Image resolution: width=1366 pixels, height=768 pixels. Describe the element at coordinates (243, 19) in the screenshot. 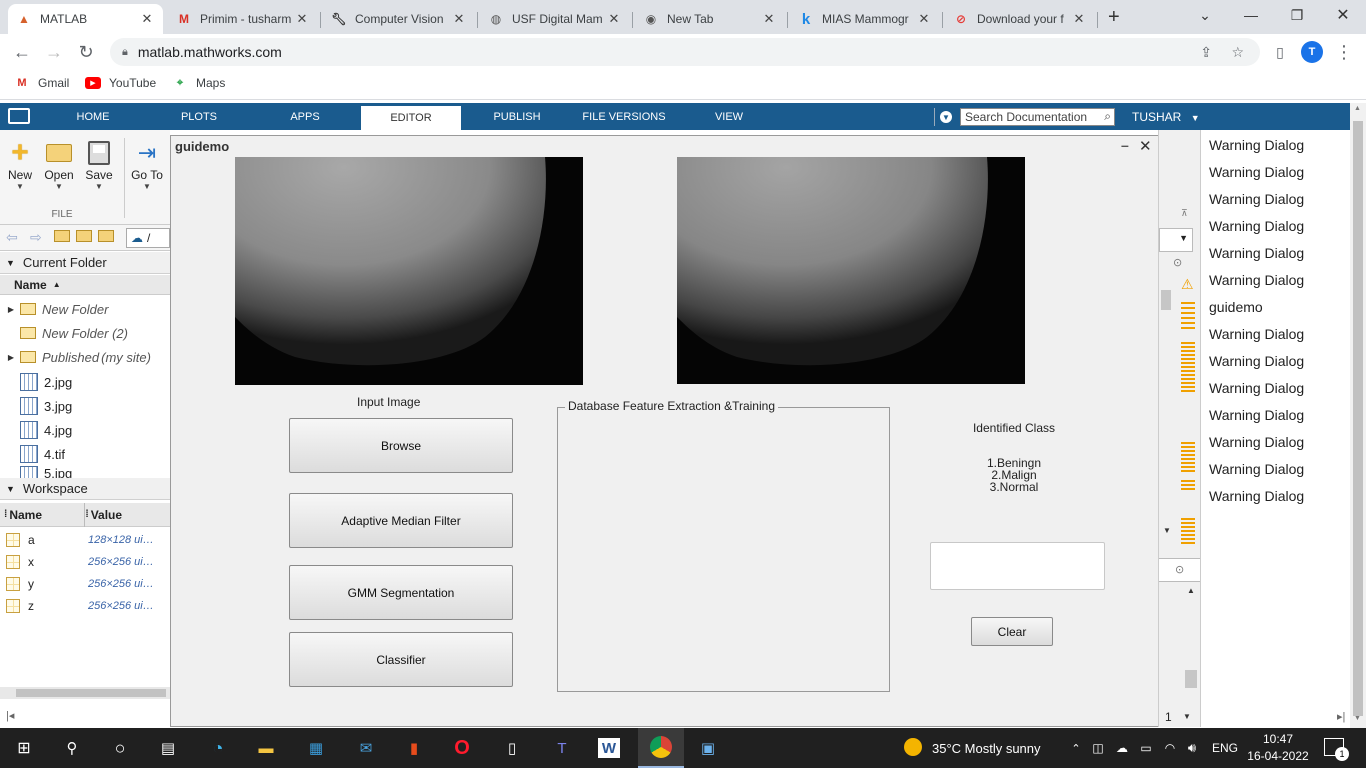

I see `tab-gmail: M Primim - tusharm ✕` at that location.